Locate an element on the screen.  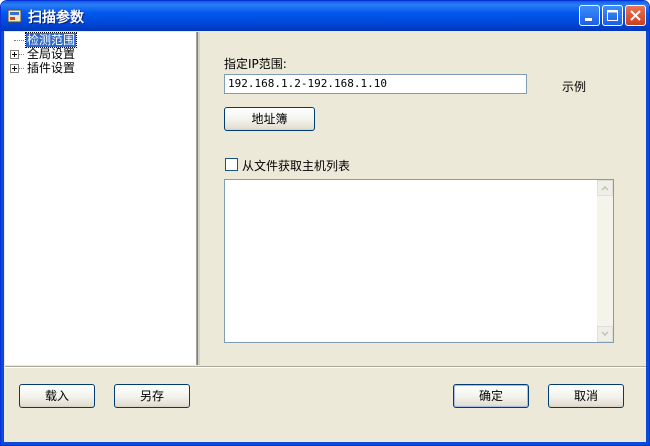
app-icon is located at coordinates (14, 16).